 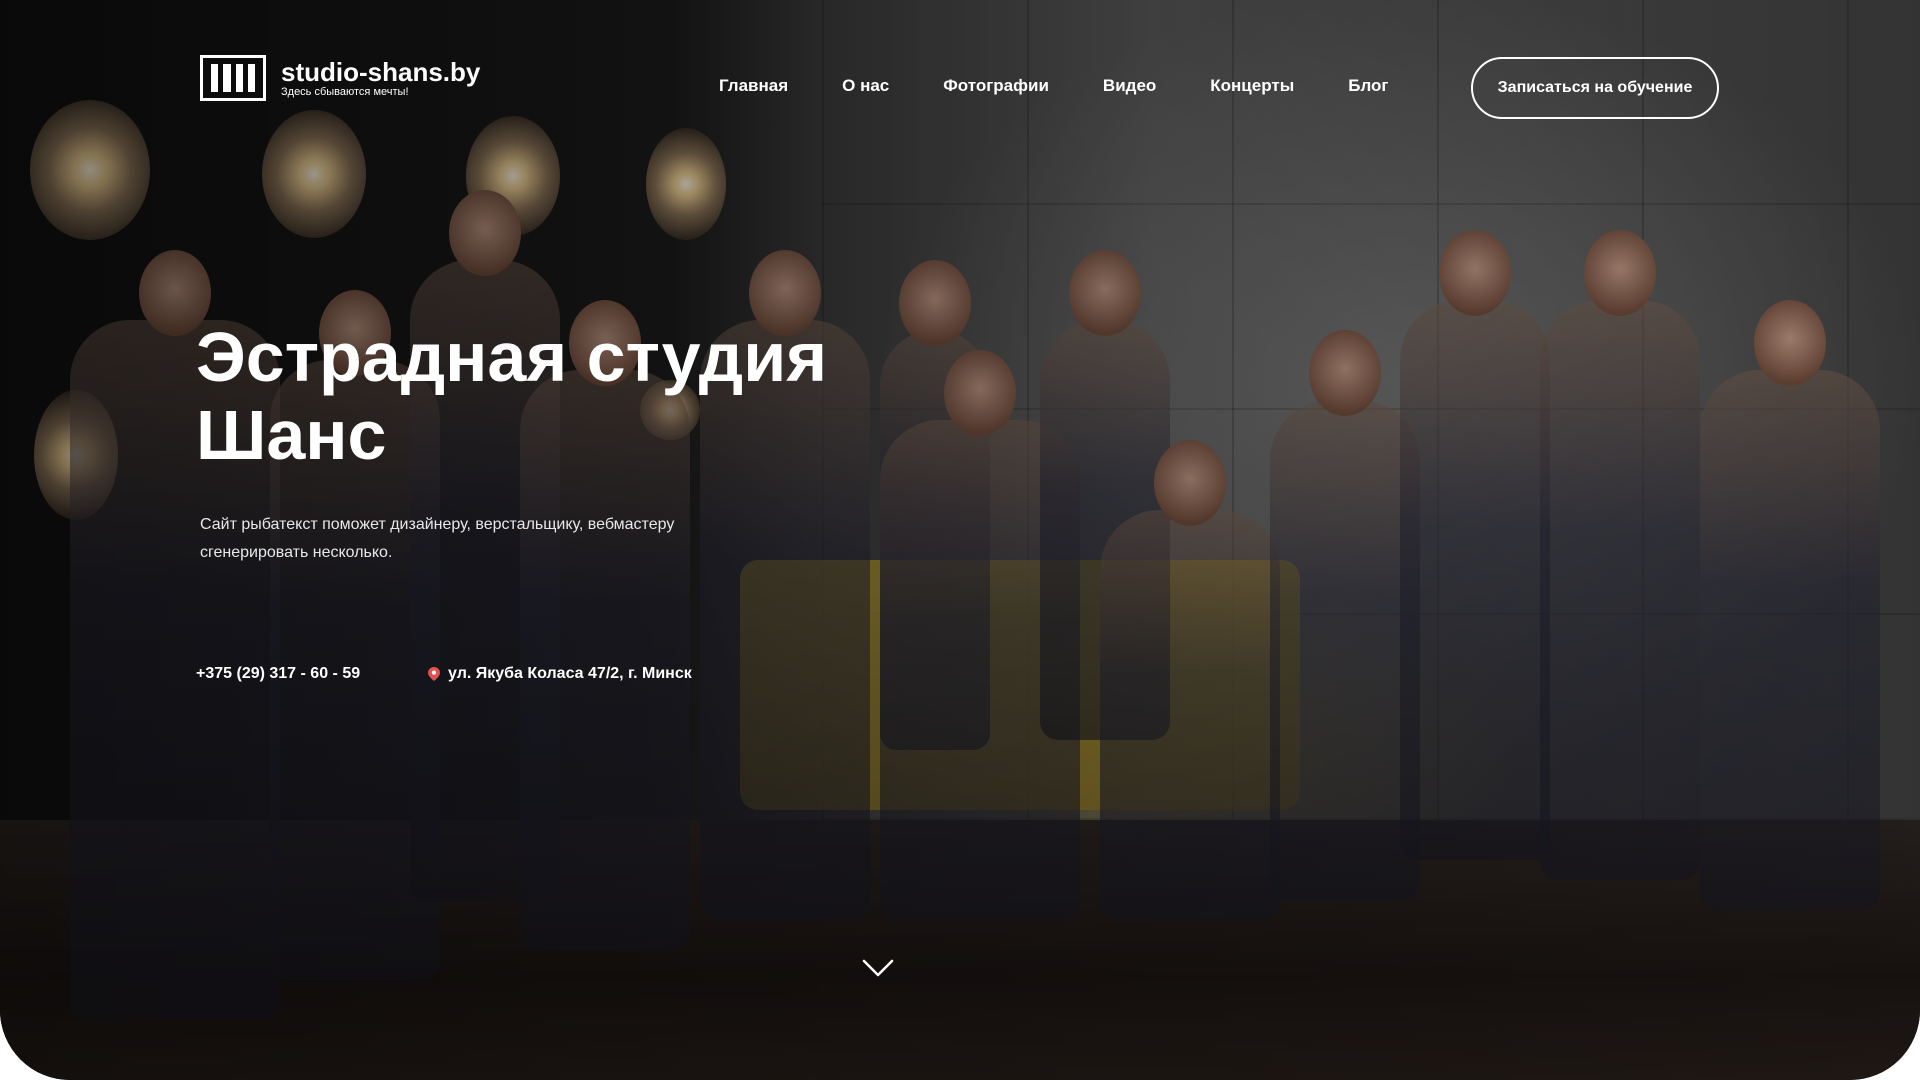 What do you see at coordinates (570, 673) in the screenshot?
I see `address-text: ул. Якуба Коласа 47/2, г. Минск` at bounding box center [570, 673].